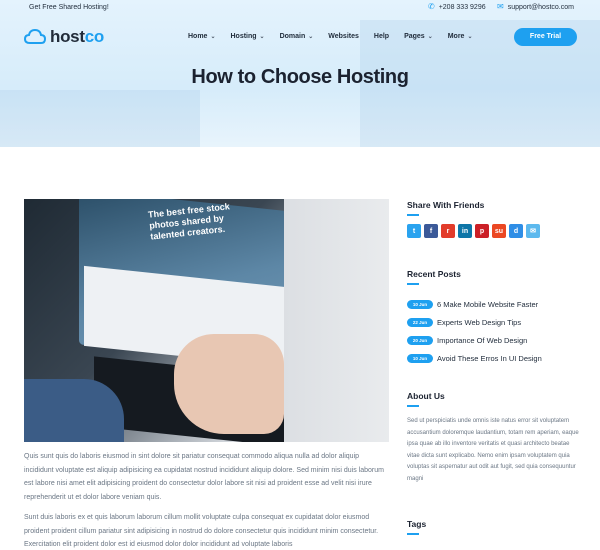 The height and width of the screenshot is (550, 600). Describe the element at coordinates (247, 36) in the screenshot. I see `nav-item-hosting: Hosting ⌄` at that location.